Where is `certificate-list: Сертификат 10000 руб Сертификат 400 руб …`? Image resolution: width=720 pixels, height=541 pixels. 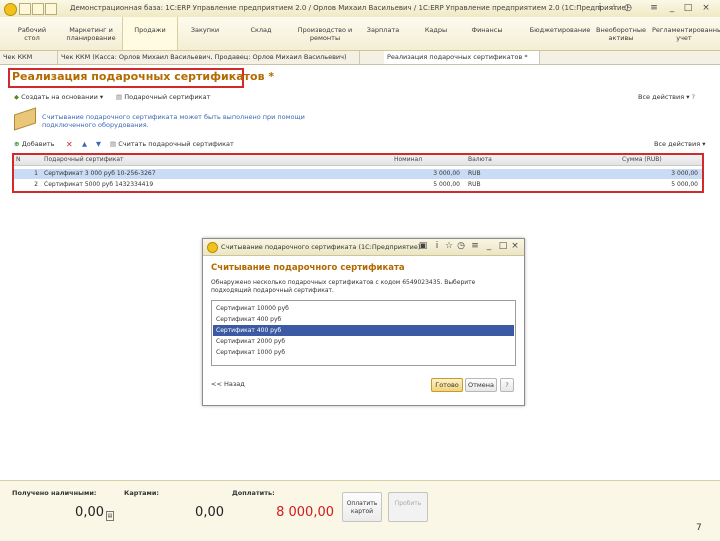 certificate-list: Сертификат 10000 руб Сертификат 400 руб … is located at coordinates (363, 333).